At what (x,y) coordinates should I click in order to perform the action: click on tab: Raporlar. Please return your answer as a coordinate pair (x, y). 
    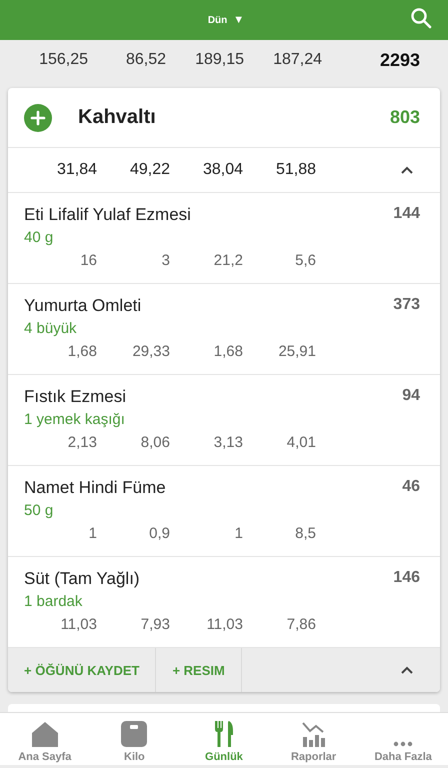
    Looking at the image, I should click on (313, 739).